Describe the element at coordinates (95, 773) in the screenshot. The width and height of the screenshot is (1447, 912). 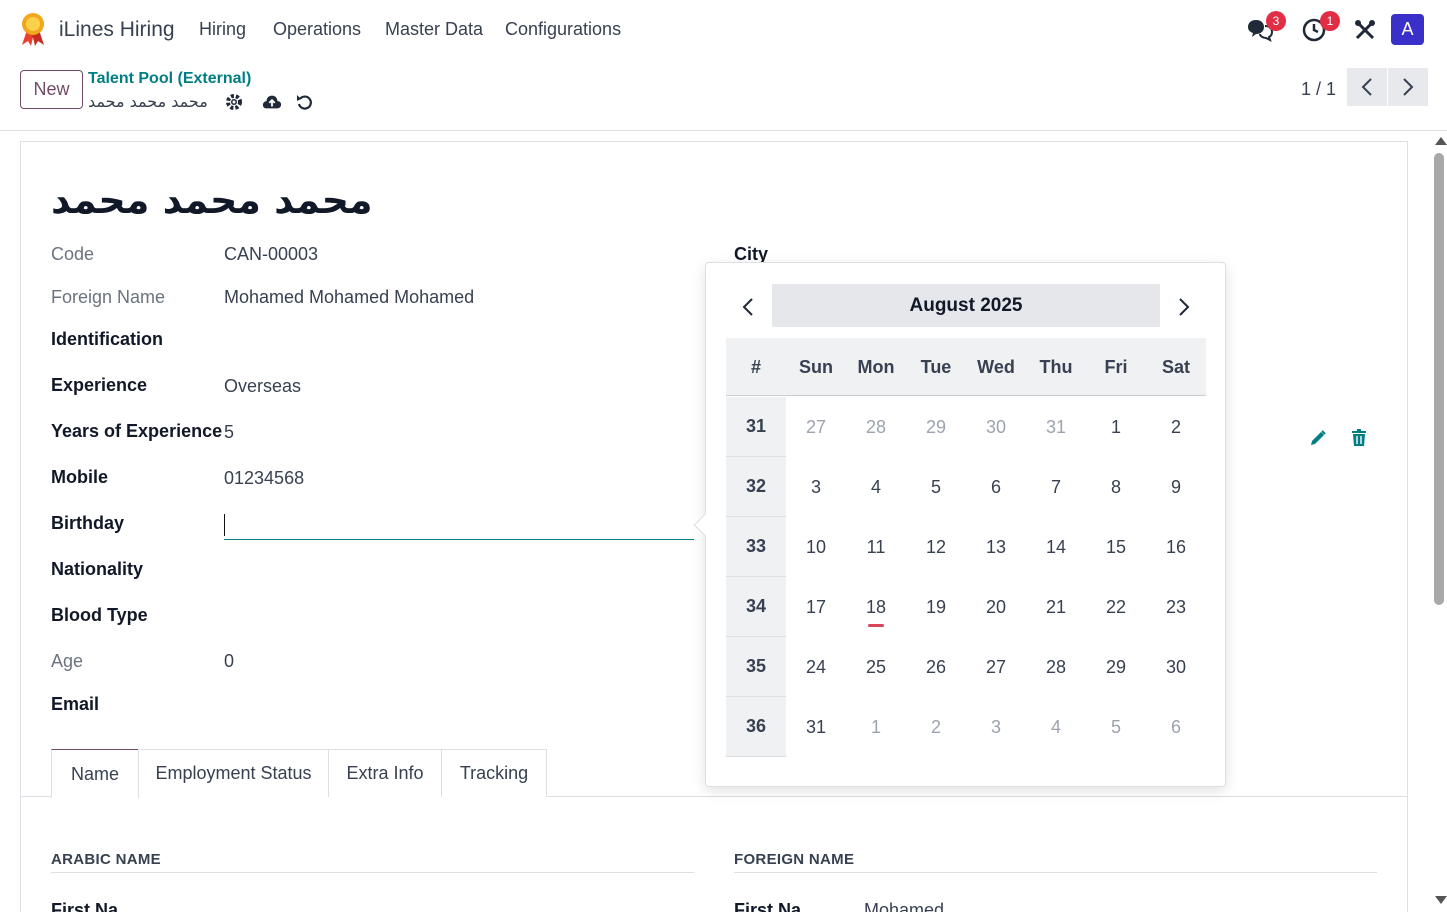
I see `tab-name: Name` at that location.